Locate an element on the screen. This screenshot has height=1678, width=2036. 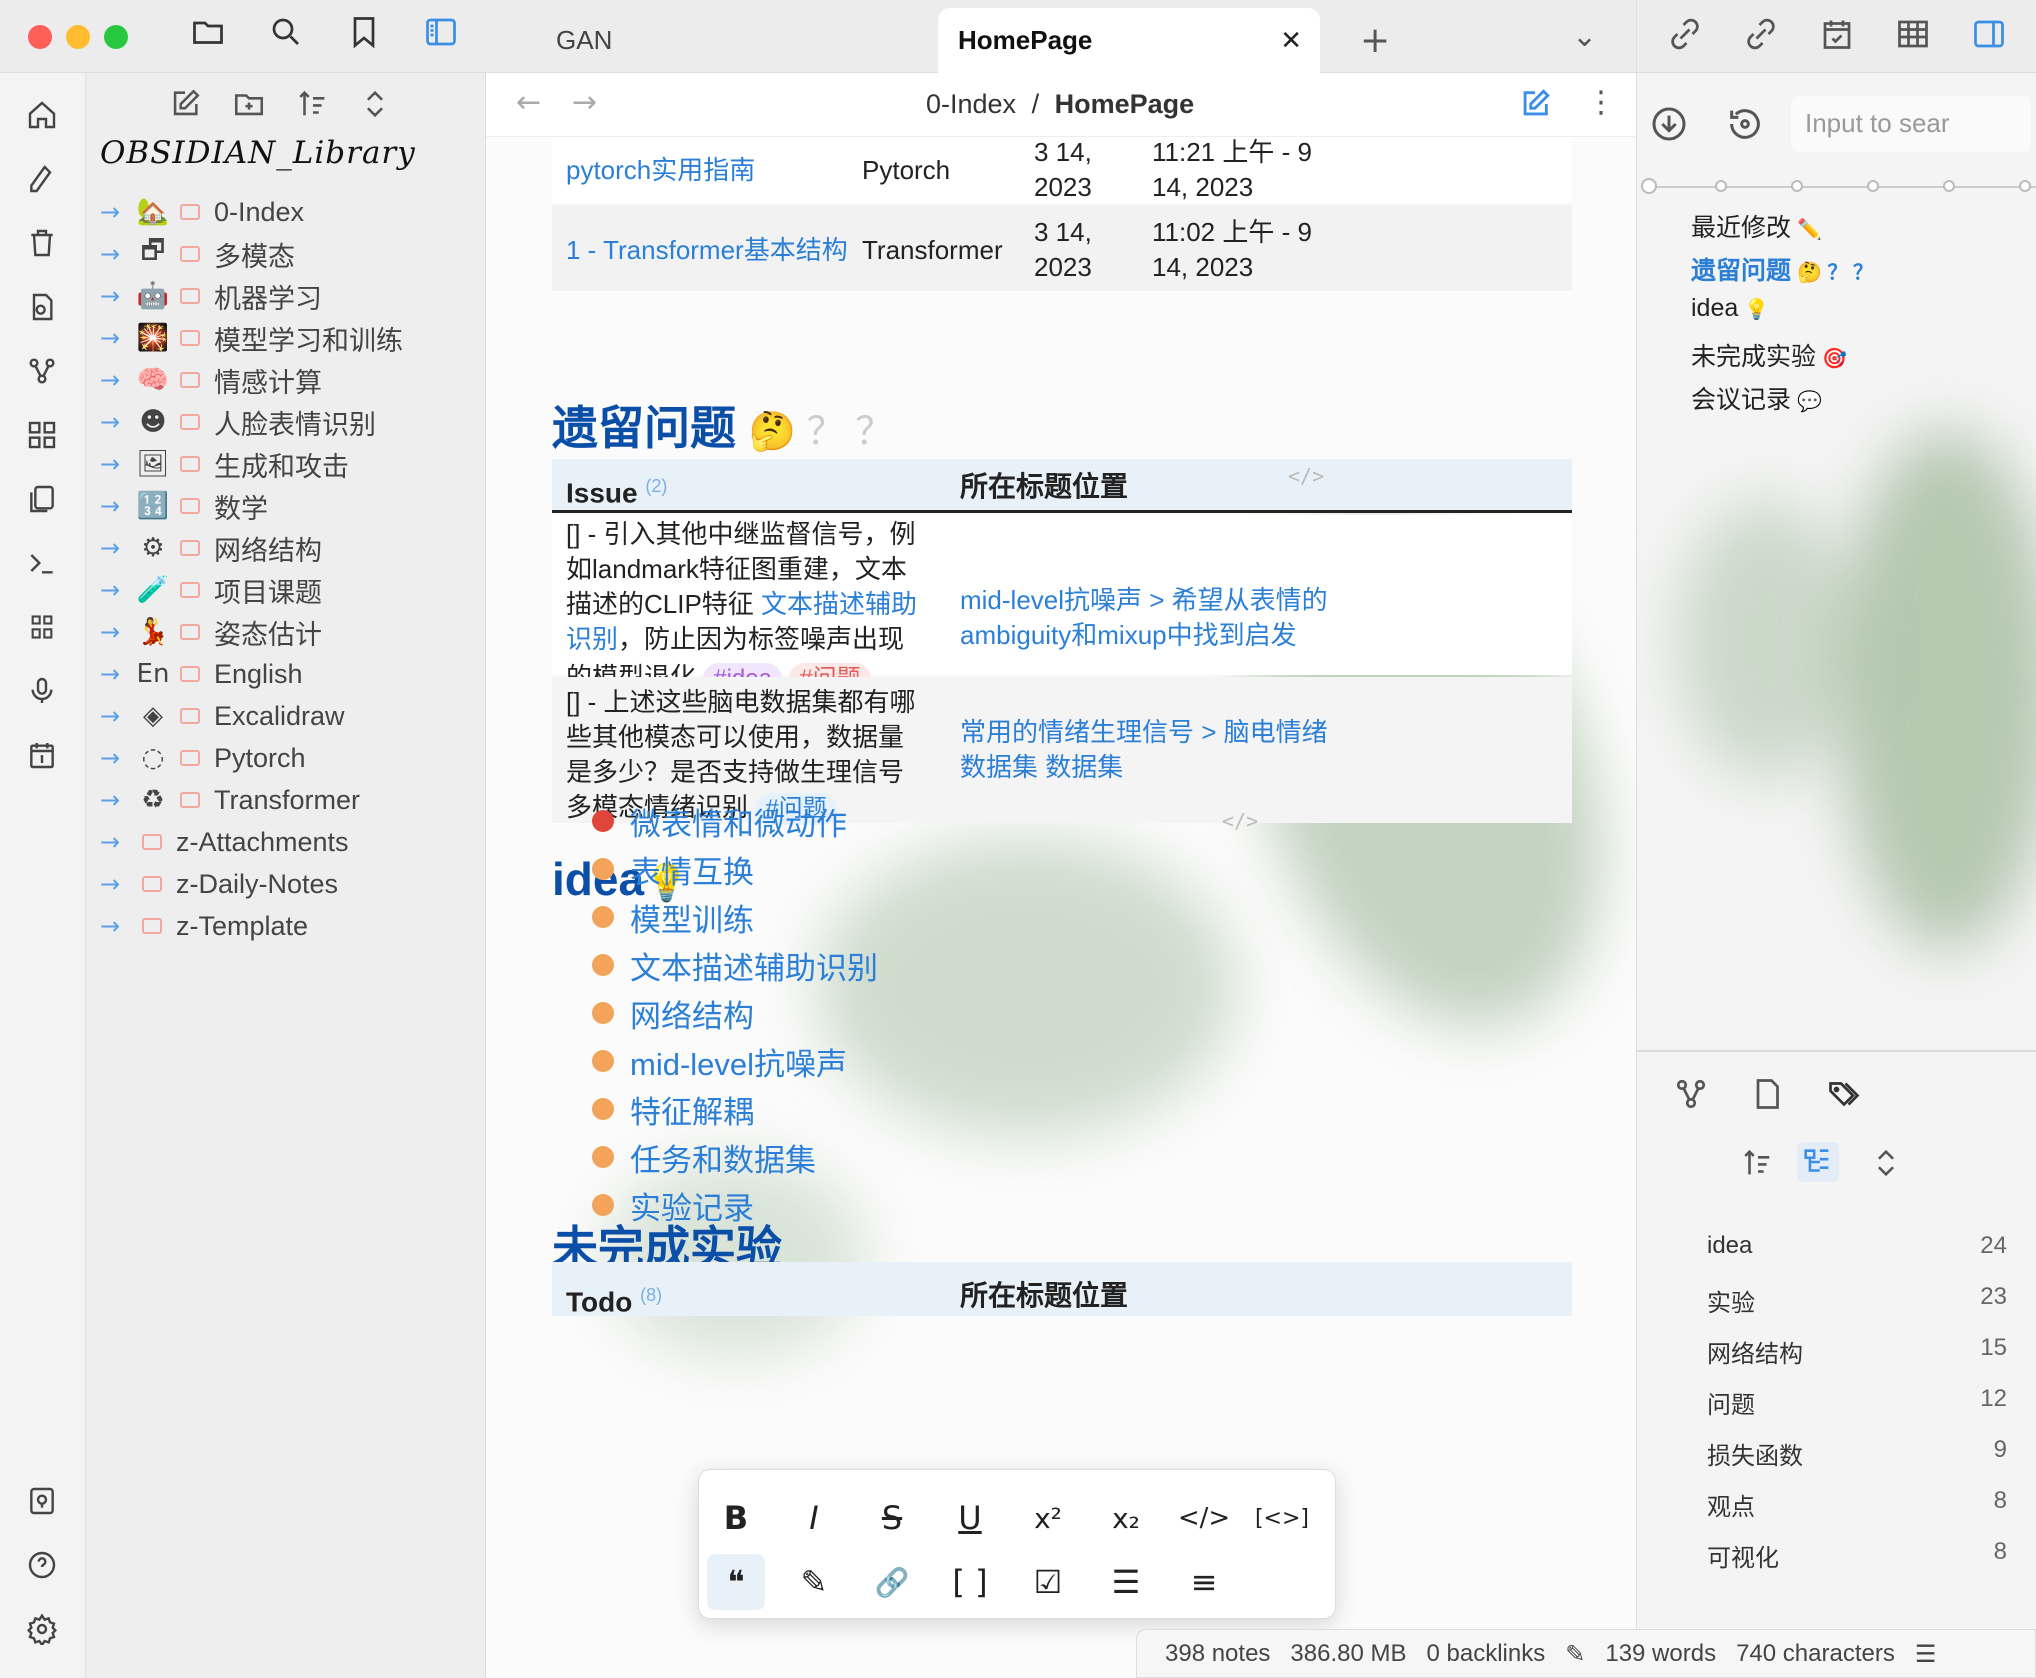
note-link: pytorch实用指南 is located at coordinates (660, 170).